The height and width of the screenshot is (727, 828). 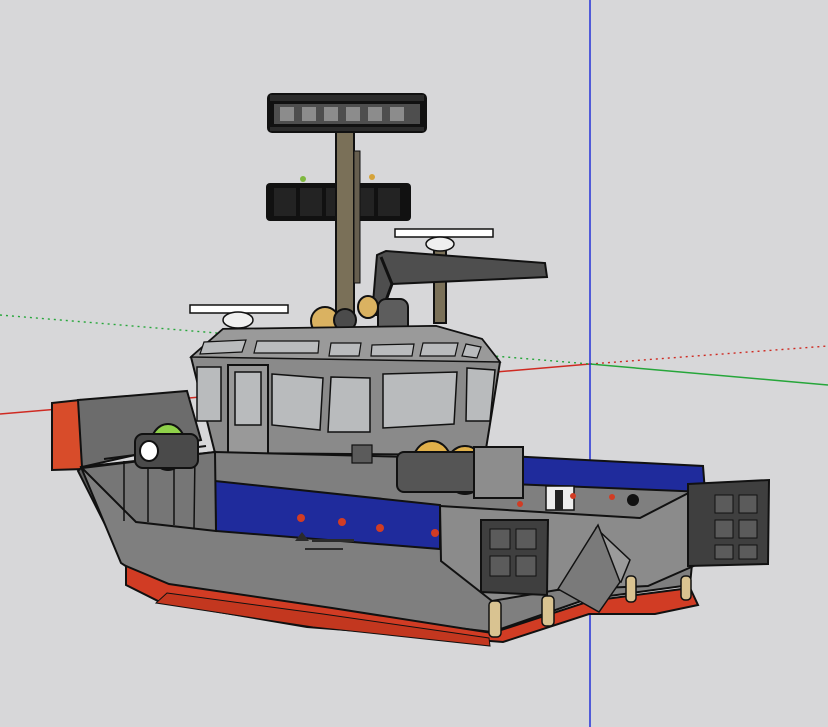 I want to click on mast-assembly, so click(x=391, y=227).